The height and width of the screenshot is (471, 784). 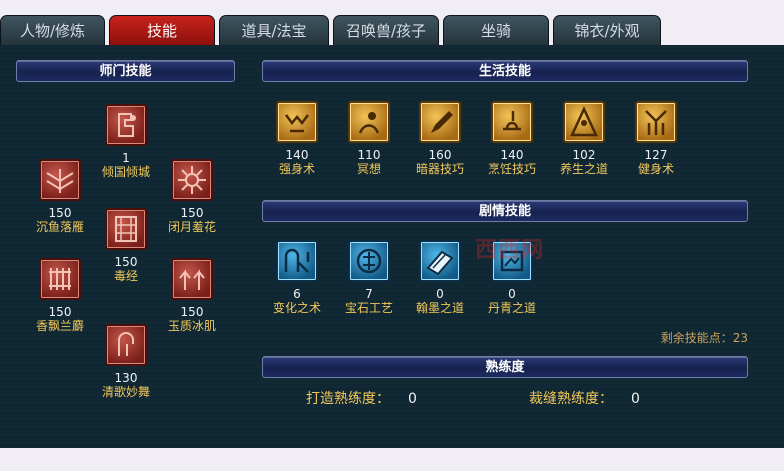 What do you see at coordinates (607, 30) in the screenshot?
I see `tab-appearance: 锦衣/外观` at bounding box center [607, 30].